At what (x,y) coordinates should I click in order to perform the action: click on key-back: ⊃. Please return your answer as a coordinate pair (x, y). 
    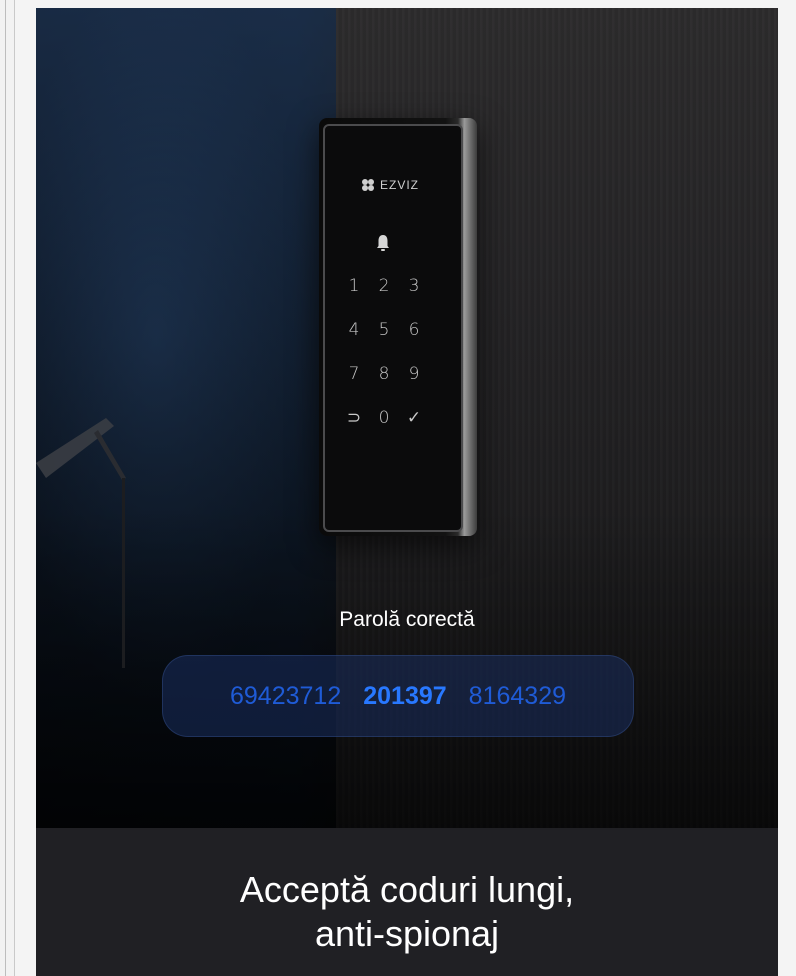
    Looking at the image, I should click on (354, 418).